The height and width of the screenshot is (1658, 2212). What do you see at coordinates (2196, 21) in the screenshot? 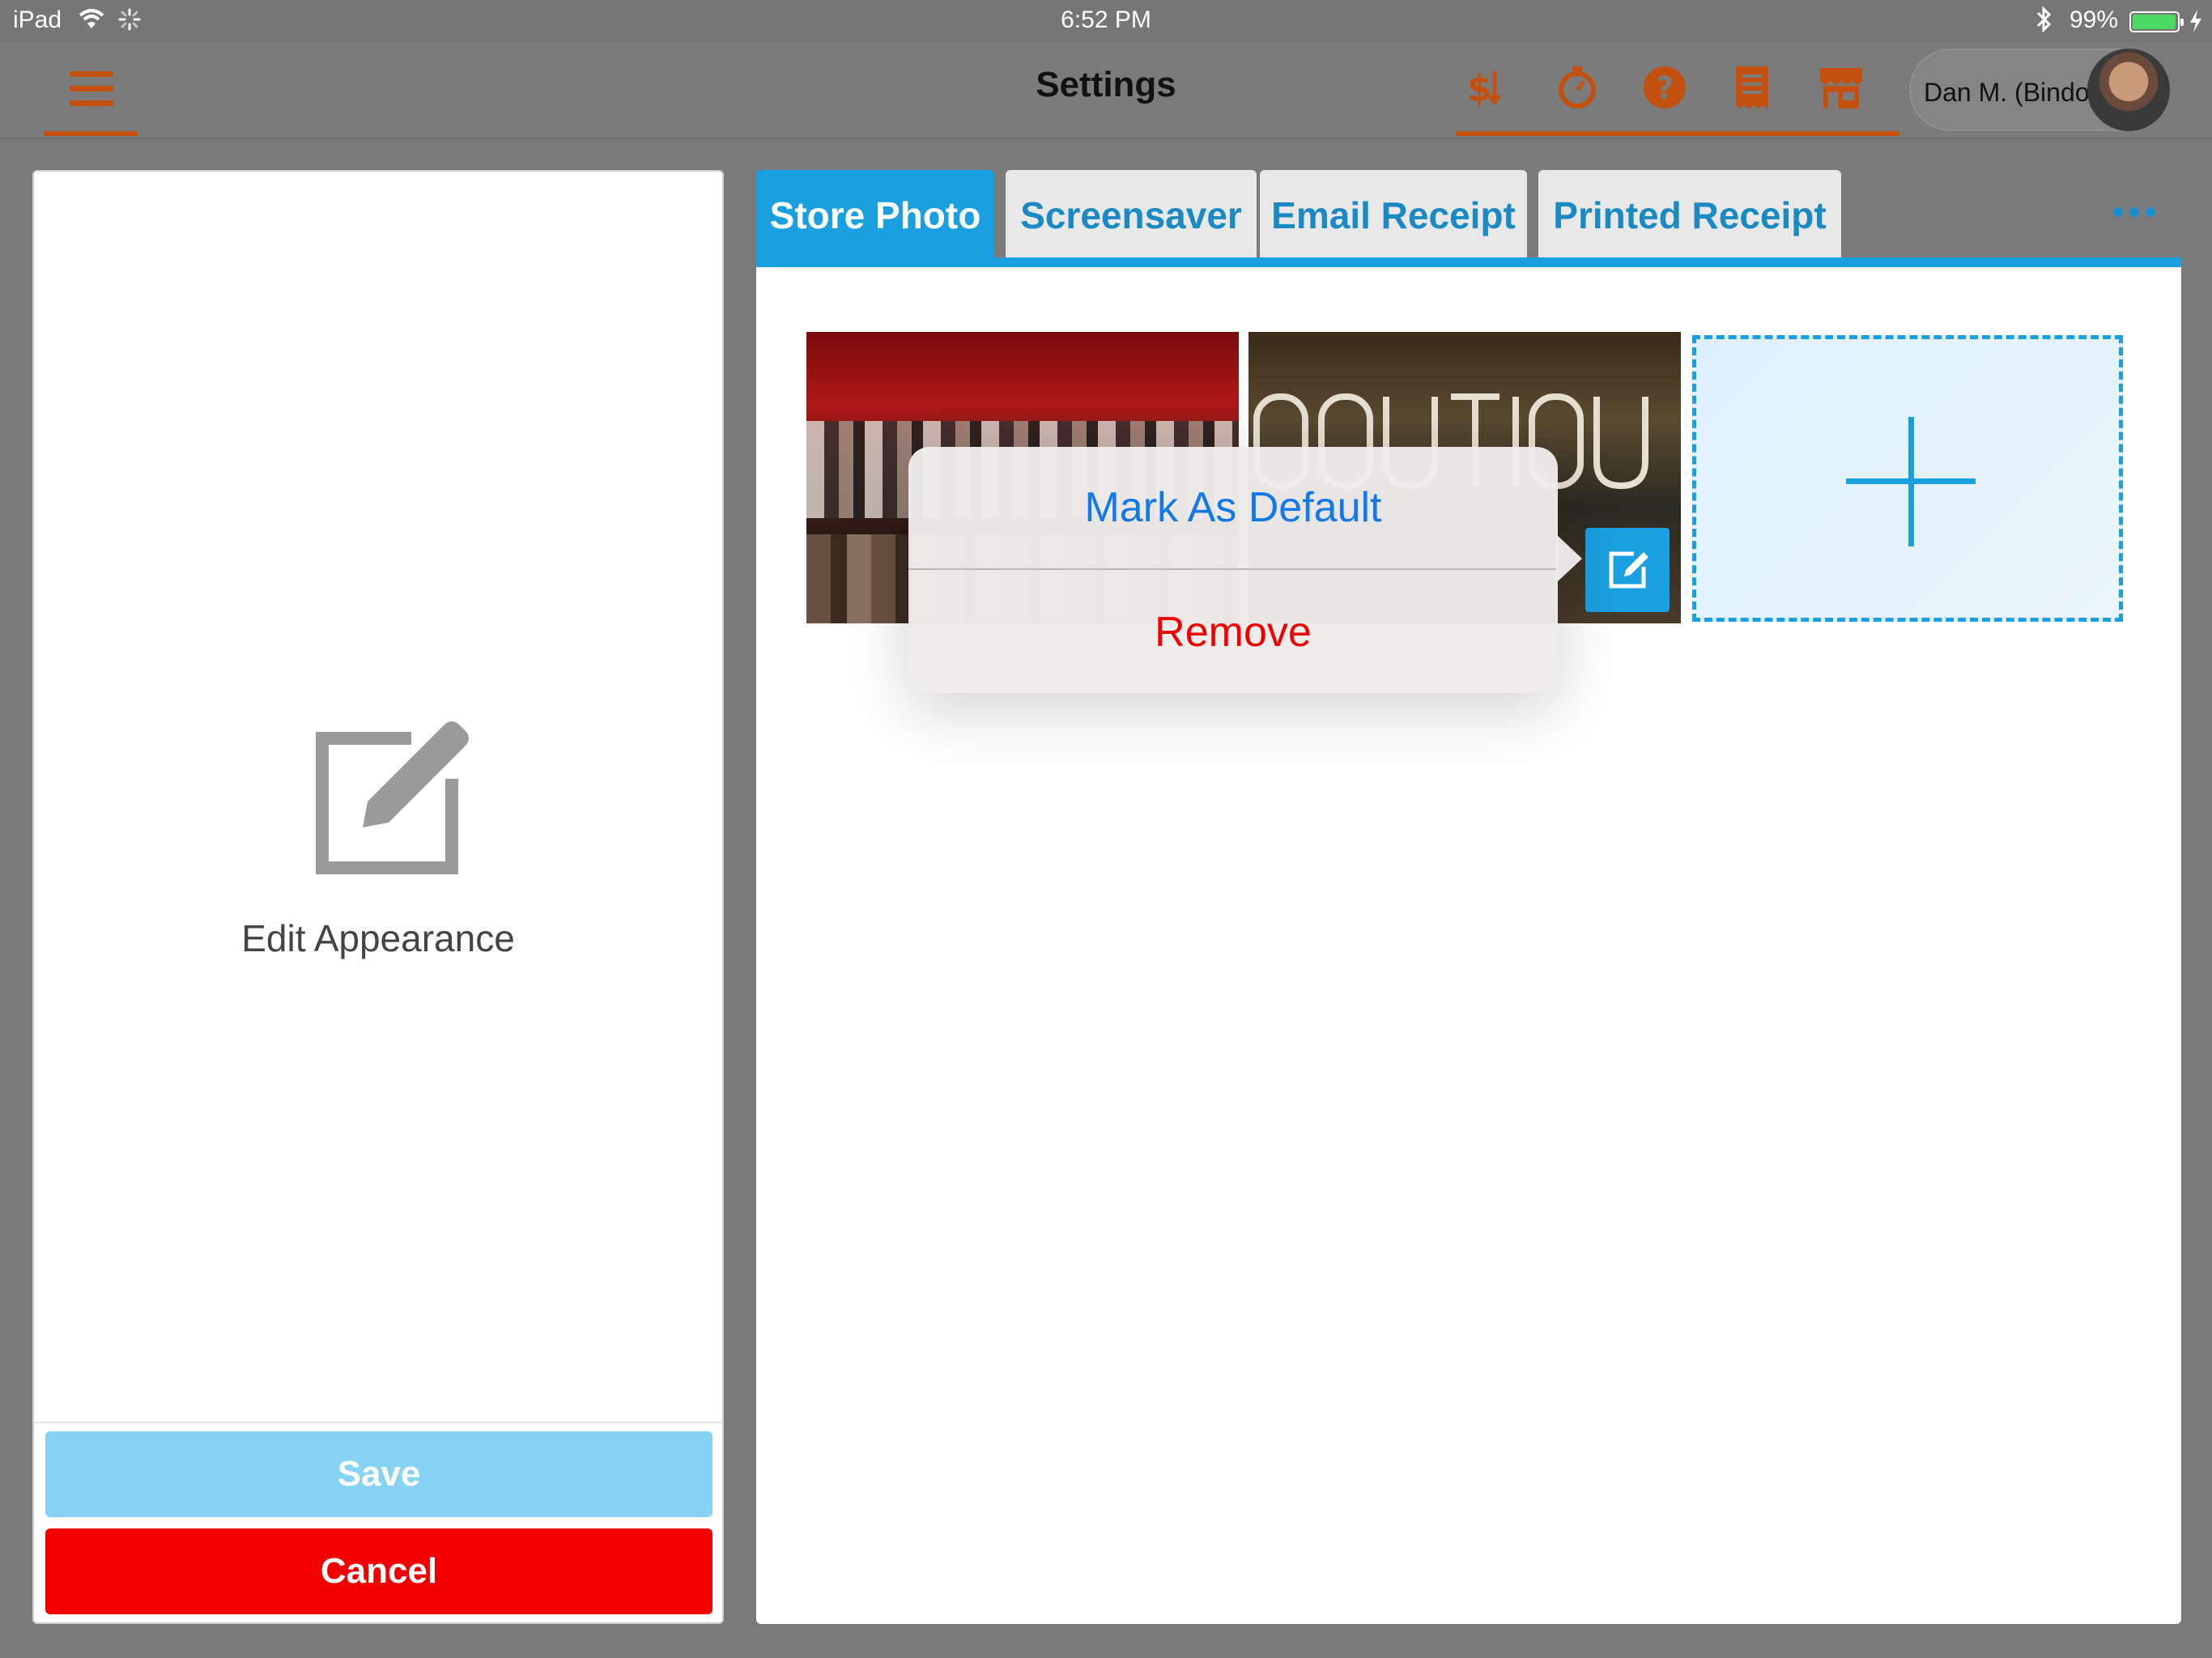
I see `charging-icon` at bounding box center [2196, 21].